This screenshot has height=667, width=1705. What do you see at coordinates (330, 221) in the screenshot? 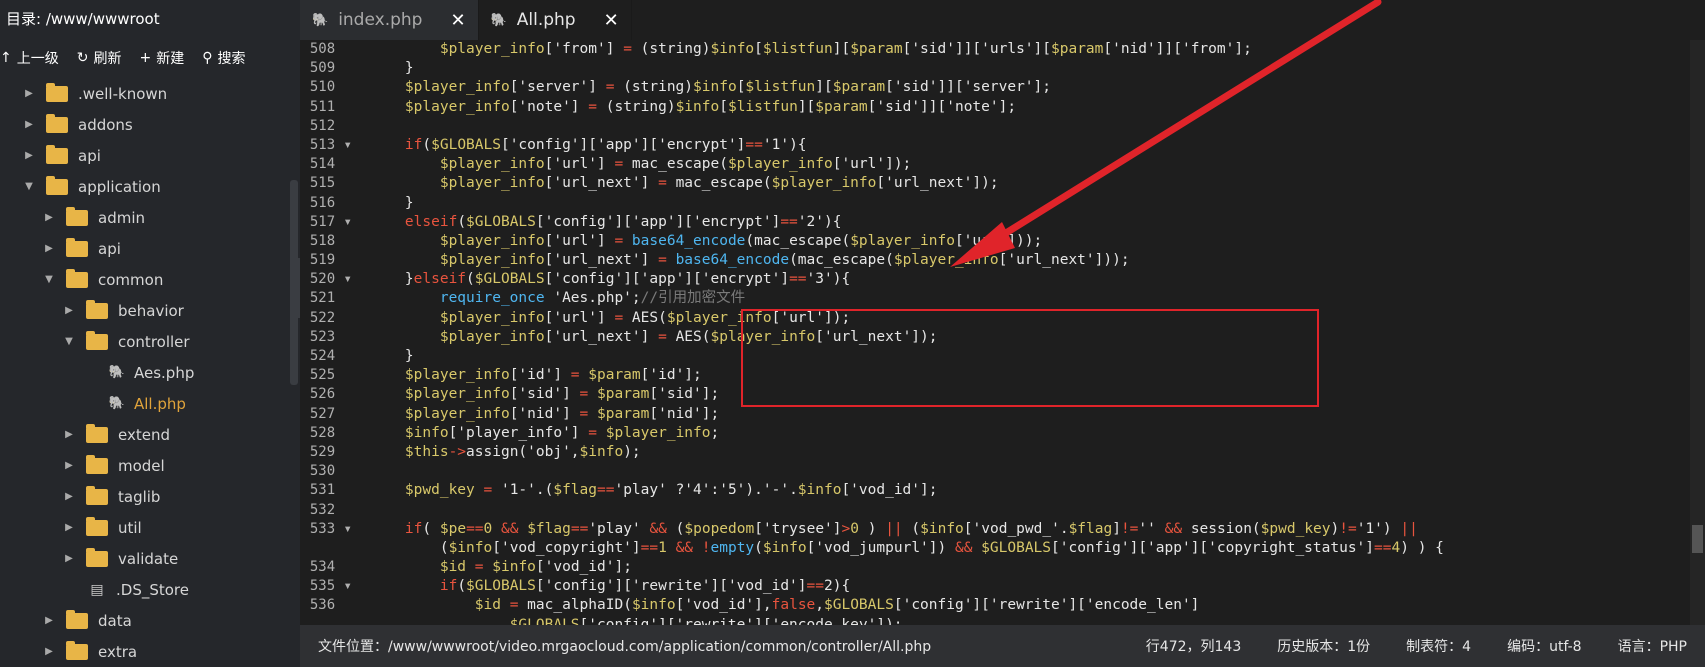
I see `line-number: 517 ▾` at bounding box center [330, 221].